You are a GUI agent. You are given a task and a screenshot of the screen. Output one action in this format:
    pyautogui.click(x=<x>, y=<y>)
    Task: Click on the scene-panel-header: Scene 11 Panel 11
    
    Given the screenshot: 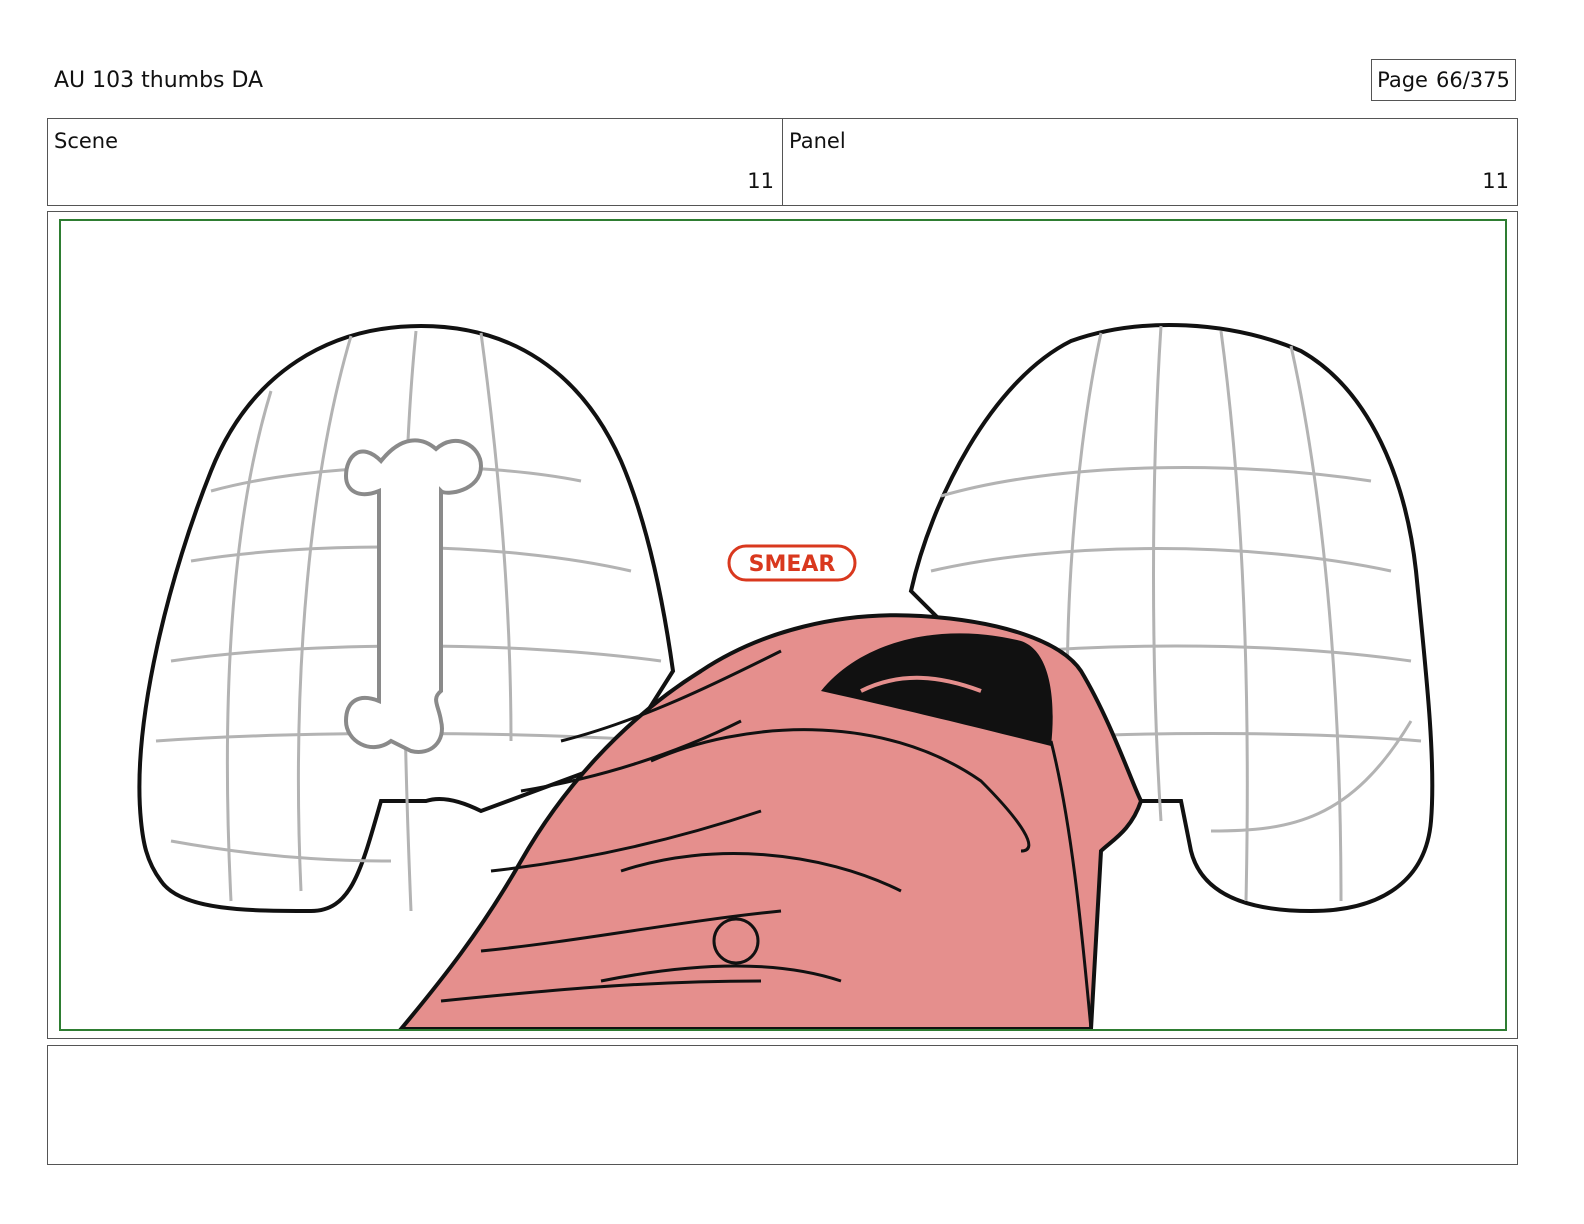 What is the action you would take?
    pyautogui.click(x=782, y=162)
    